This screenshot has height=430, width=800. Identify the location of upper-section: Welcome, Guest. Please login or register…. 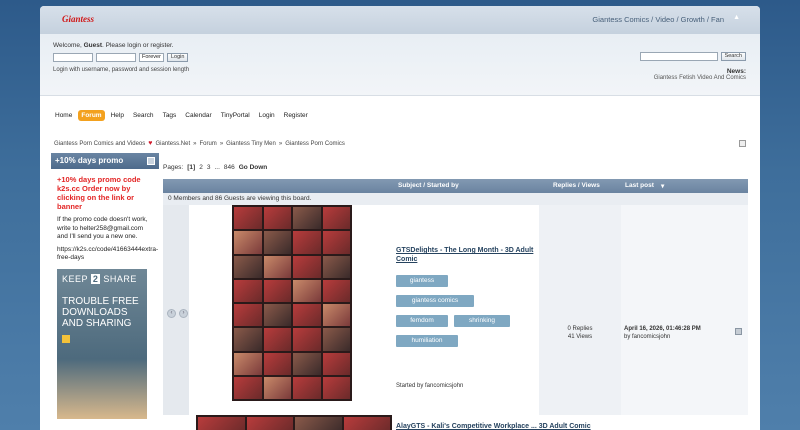
(400, 65).